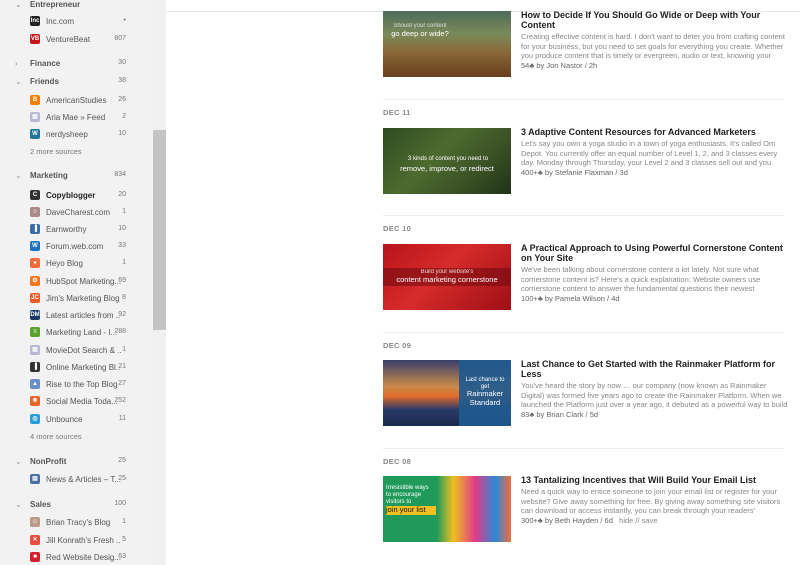 The height and width of the screenshot is (565, 800). Describe the element at coordinates (35, 246) in the screenshot. I see `web-icon: W` at that location.